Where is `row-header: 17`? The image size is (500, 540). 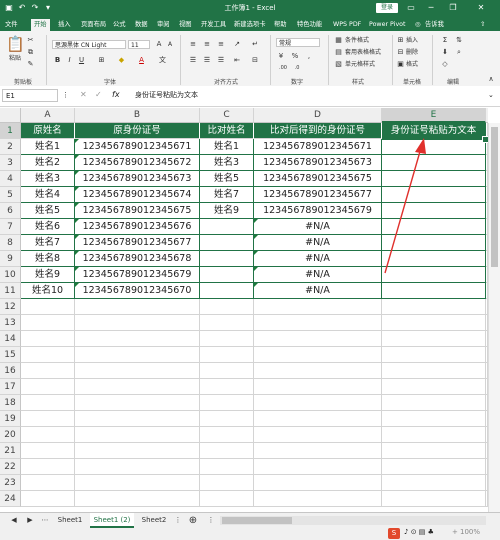 row-header: 17 is located at coordinates (10, 387).